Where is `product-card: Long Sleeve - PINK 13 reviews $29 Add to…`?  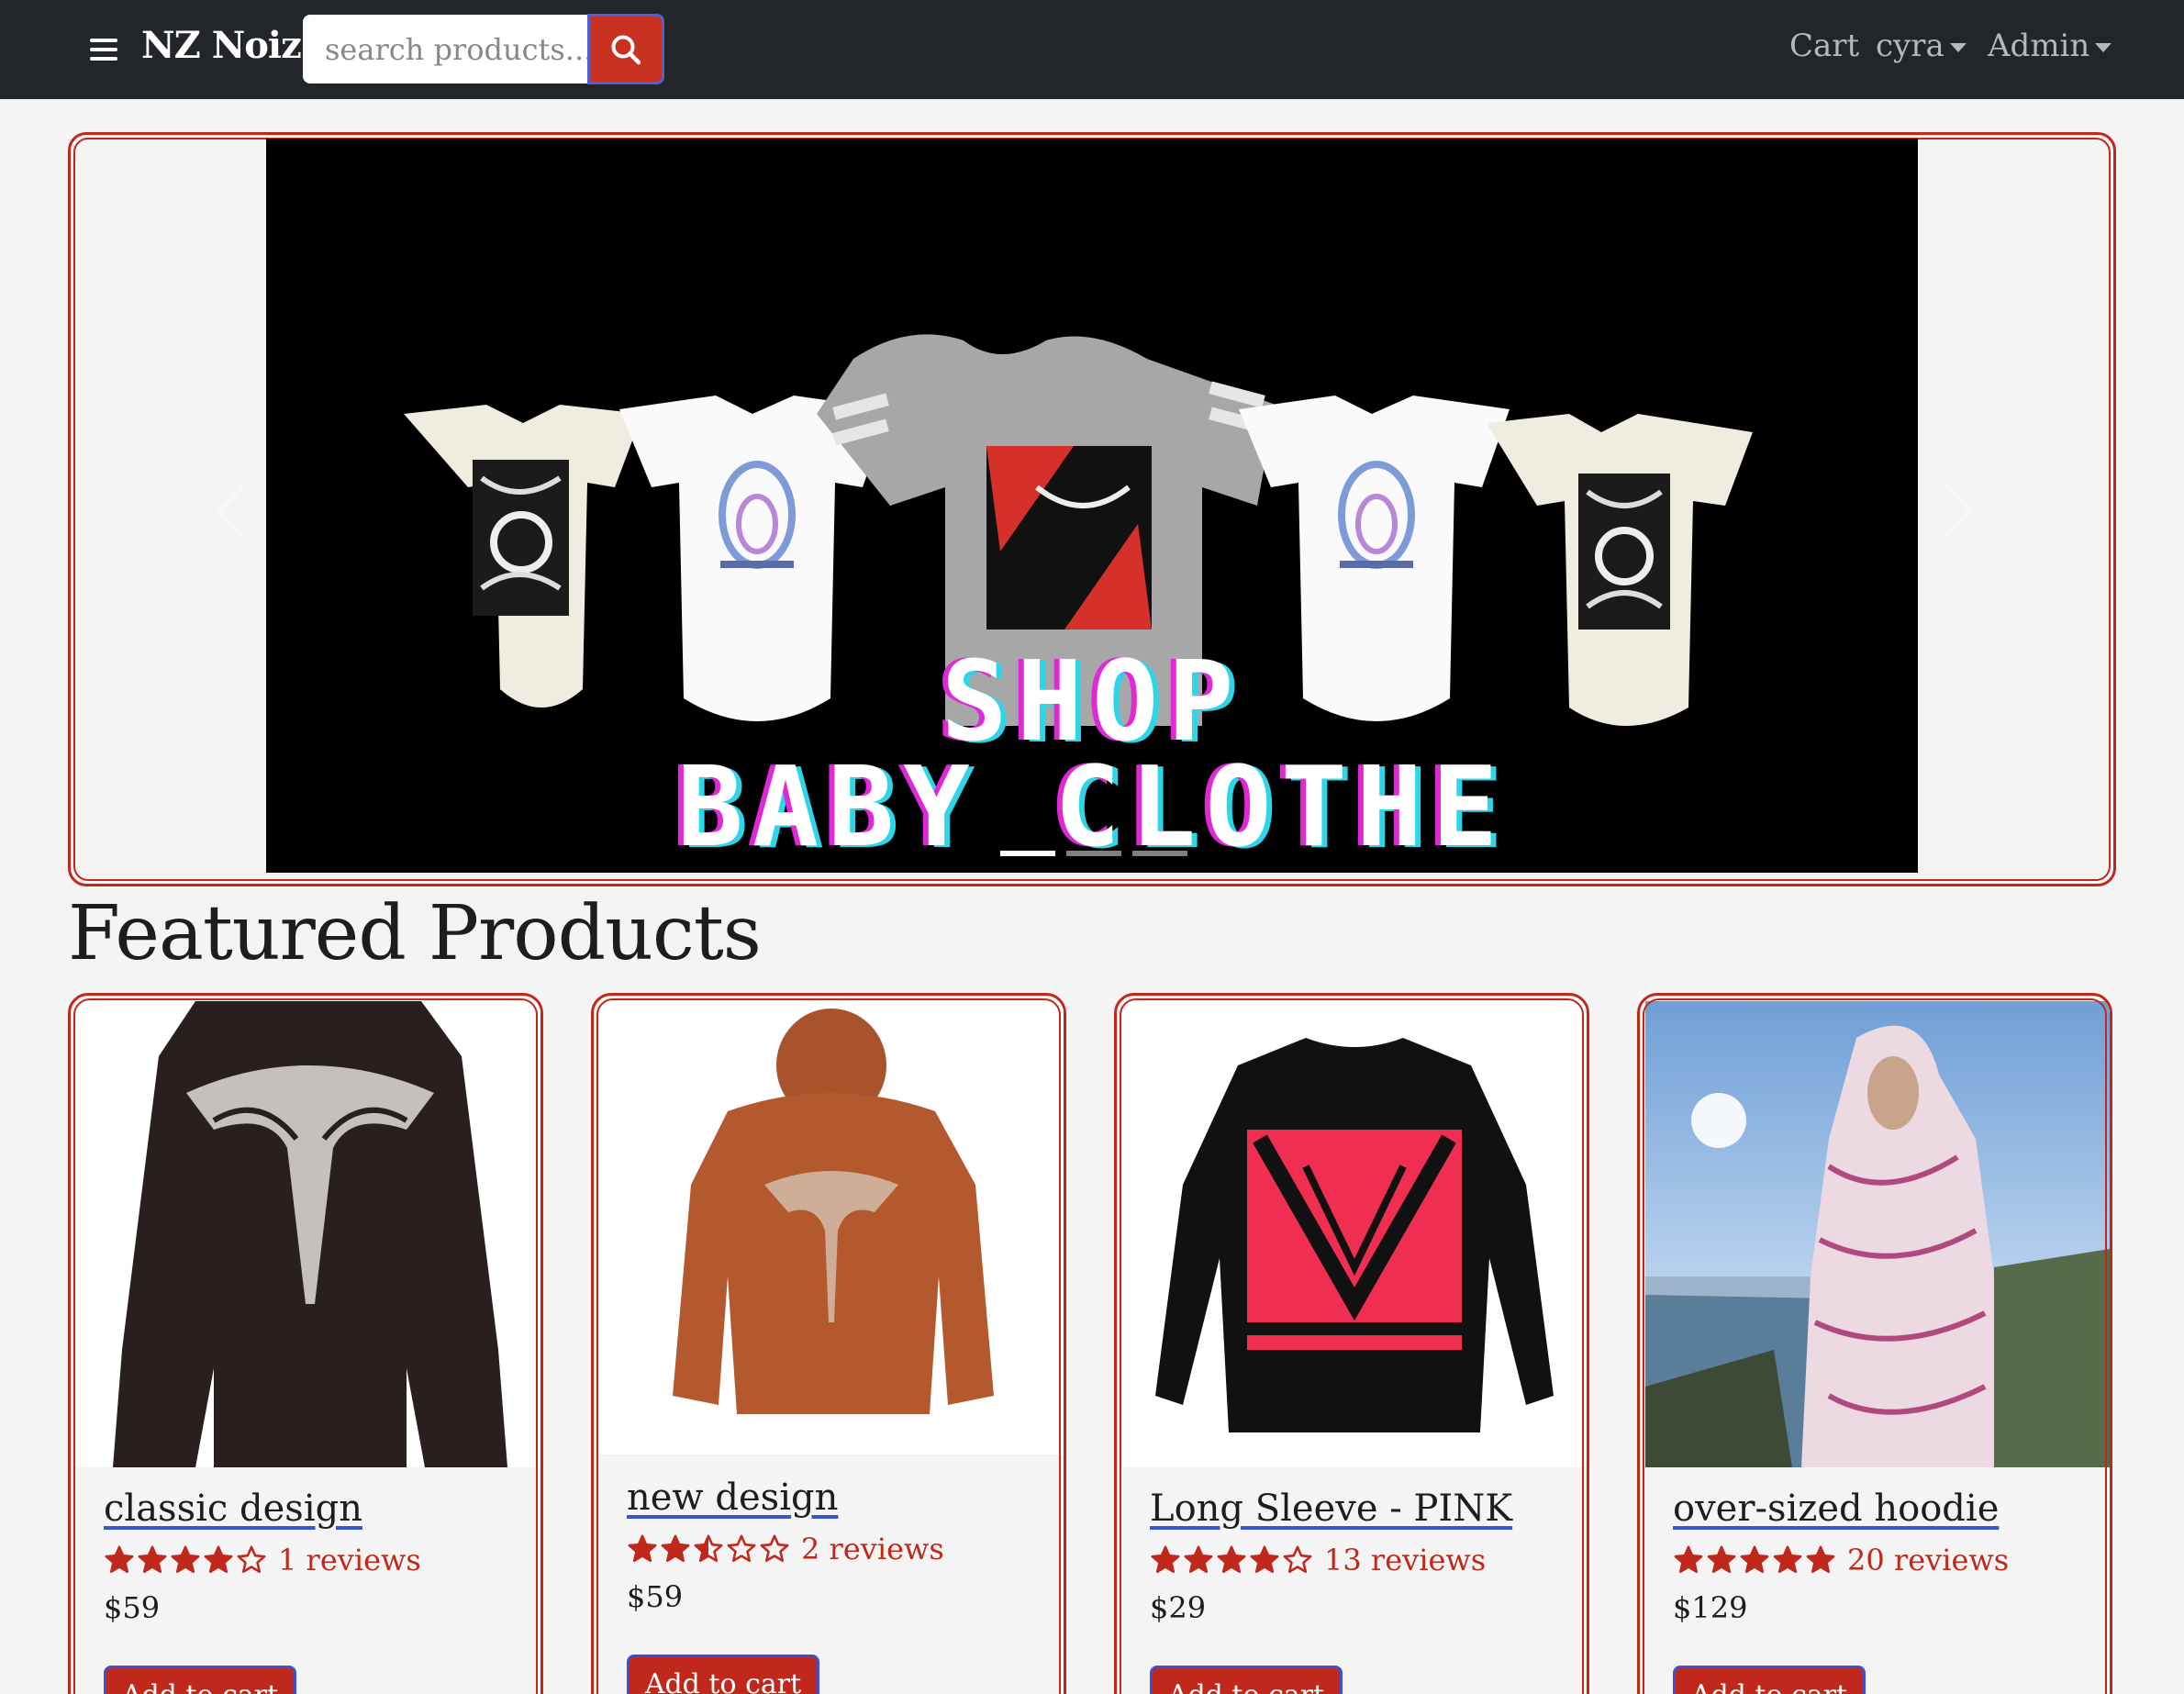
product-card: Long Sleeve - PINK 13 reviews $29 Add to… is located at coordinates (1351, 1343).